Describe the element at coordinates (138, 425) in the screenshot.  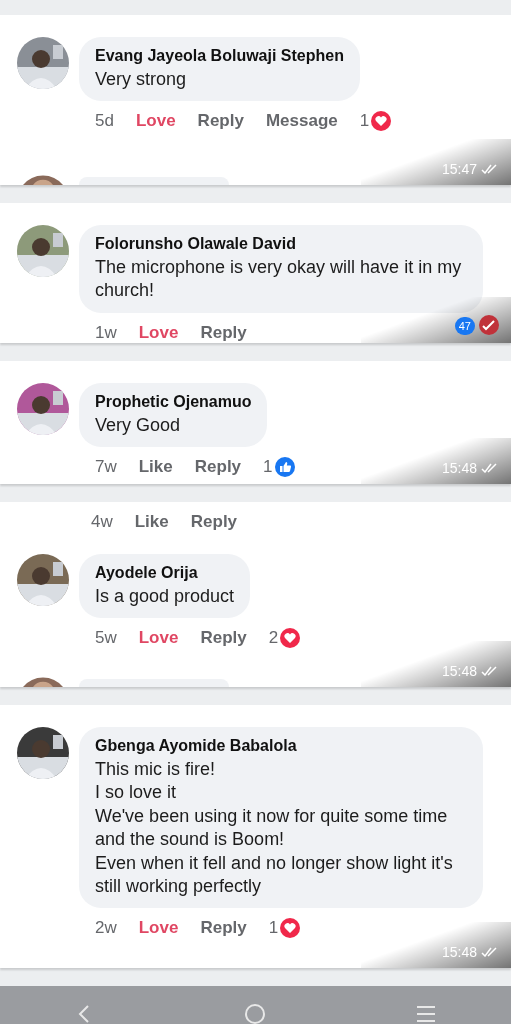
I see `comment-text: Very Good` at that location.